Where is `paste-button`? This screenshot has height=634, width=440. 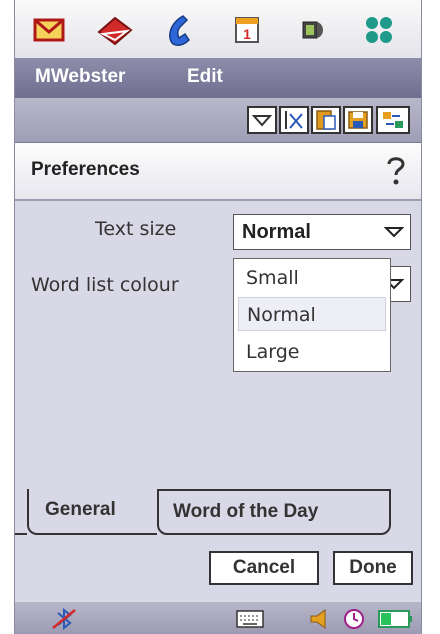
paste-button is located at coordinates (326, 120).